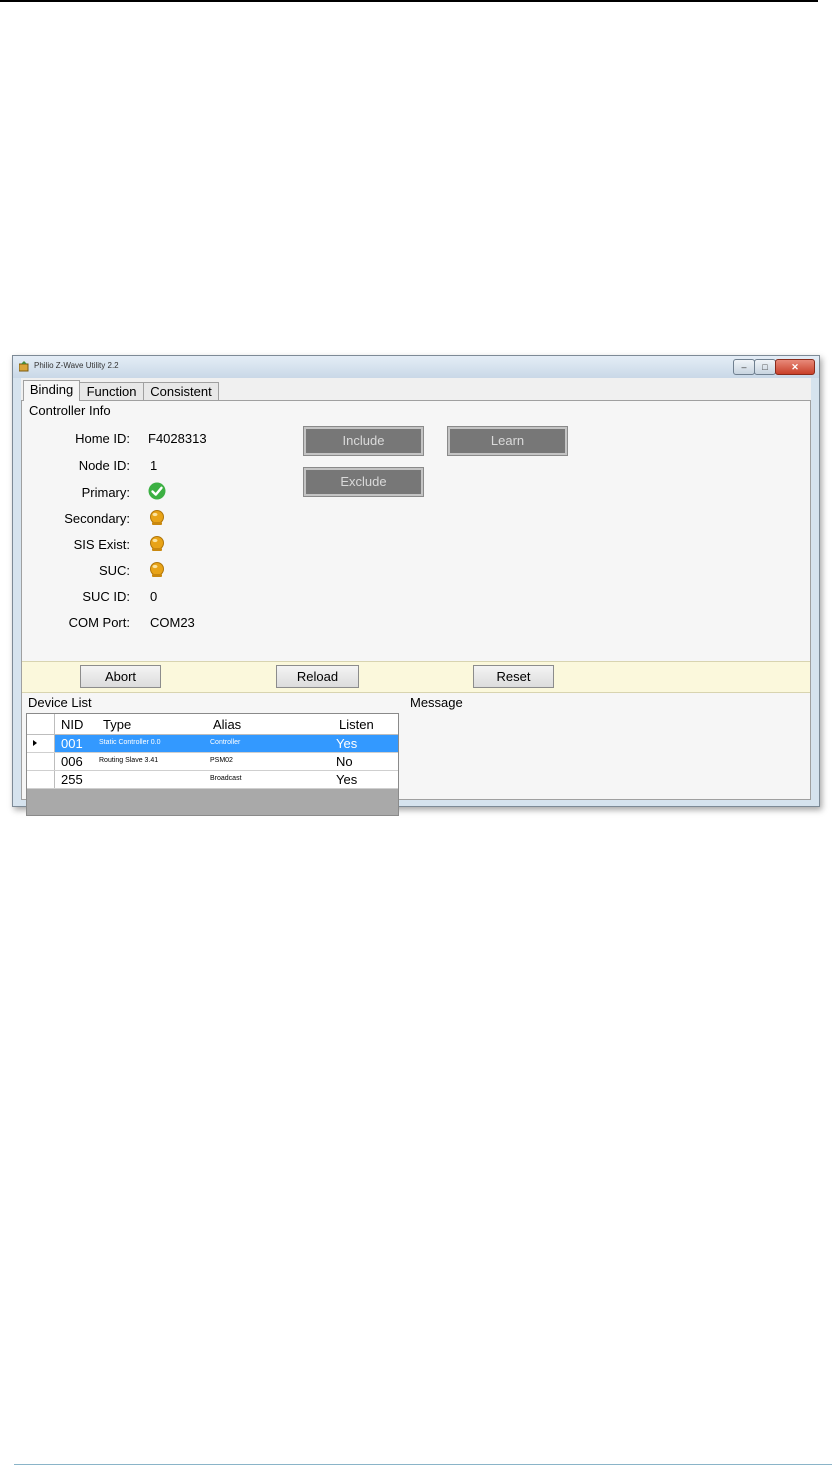  I want to click on close-button: ✕, so click(795, 367).